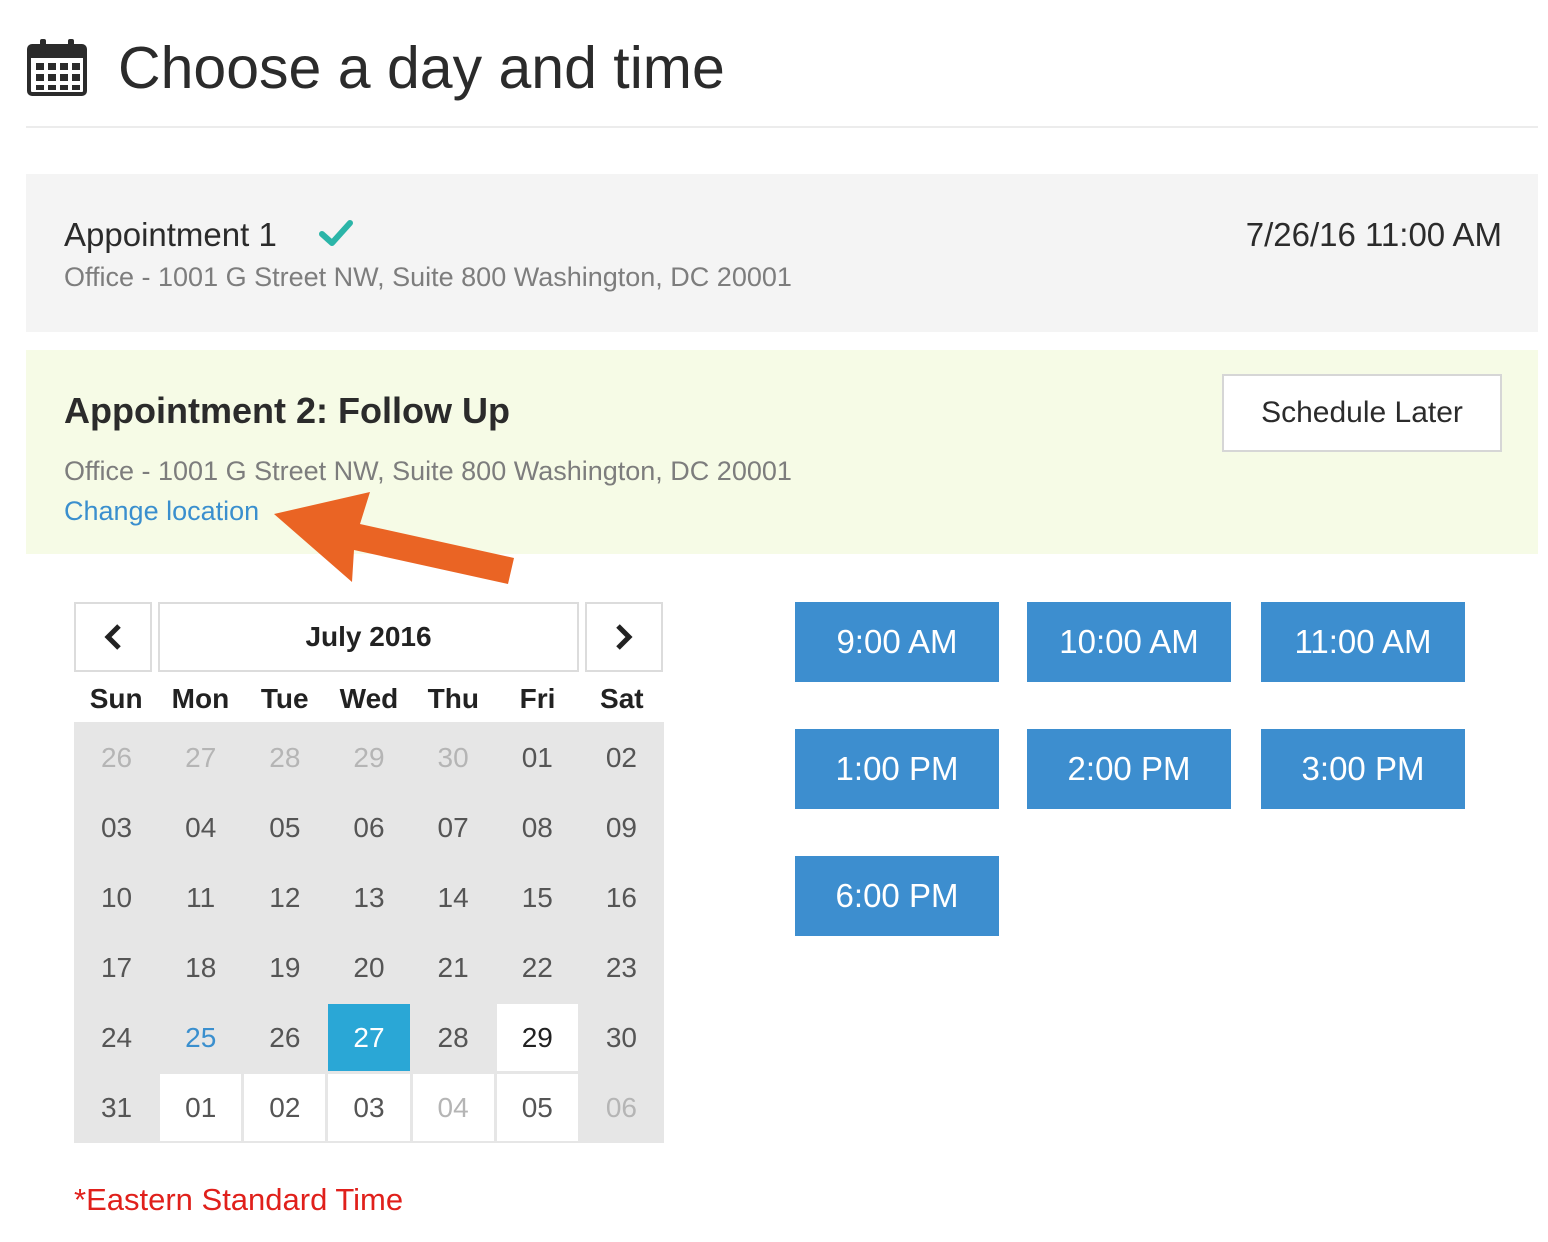 The image size is (1548, 1242). Describe the element at coordinates (621, 967) in the screenshot. I see `day-cell: 23` at that location.